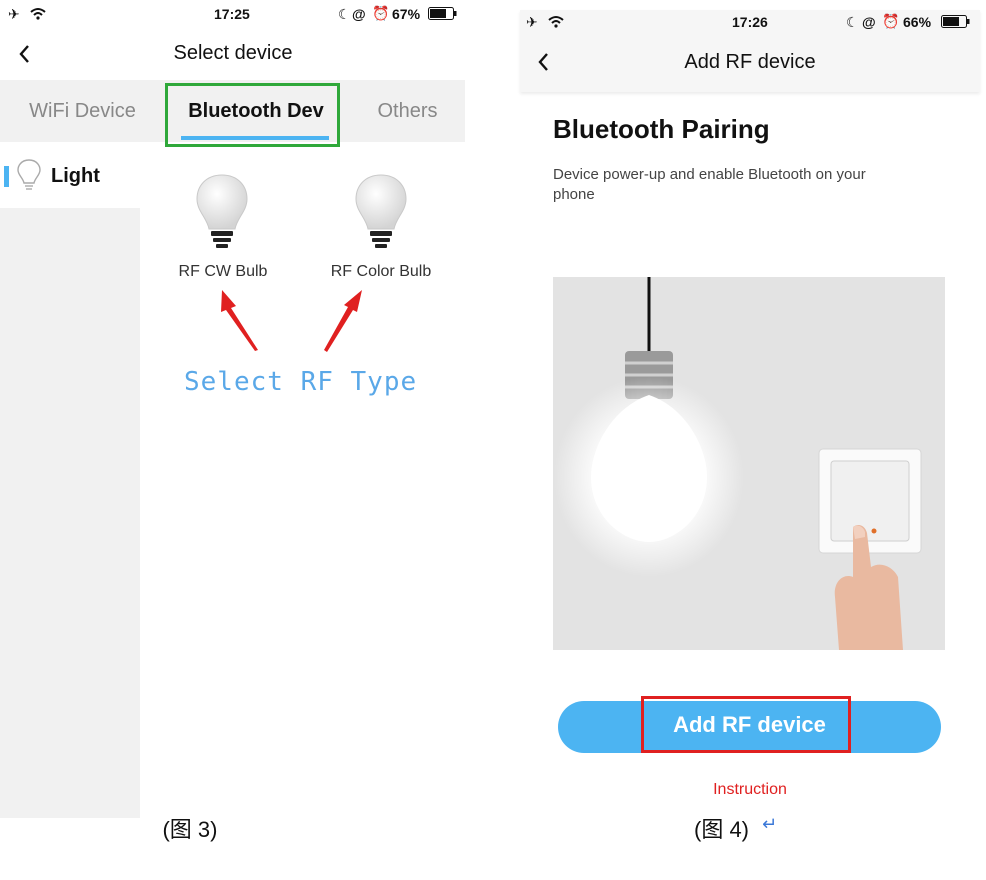  Describe the element at coordinates (222, 215) in the screenshot. I see `rf-cw-bulb-icon` at that location.